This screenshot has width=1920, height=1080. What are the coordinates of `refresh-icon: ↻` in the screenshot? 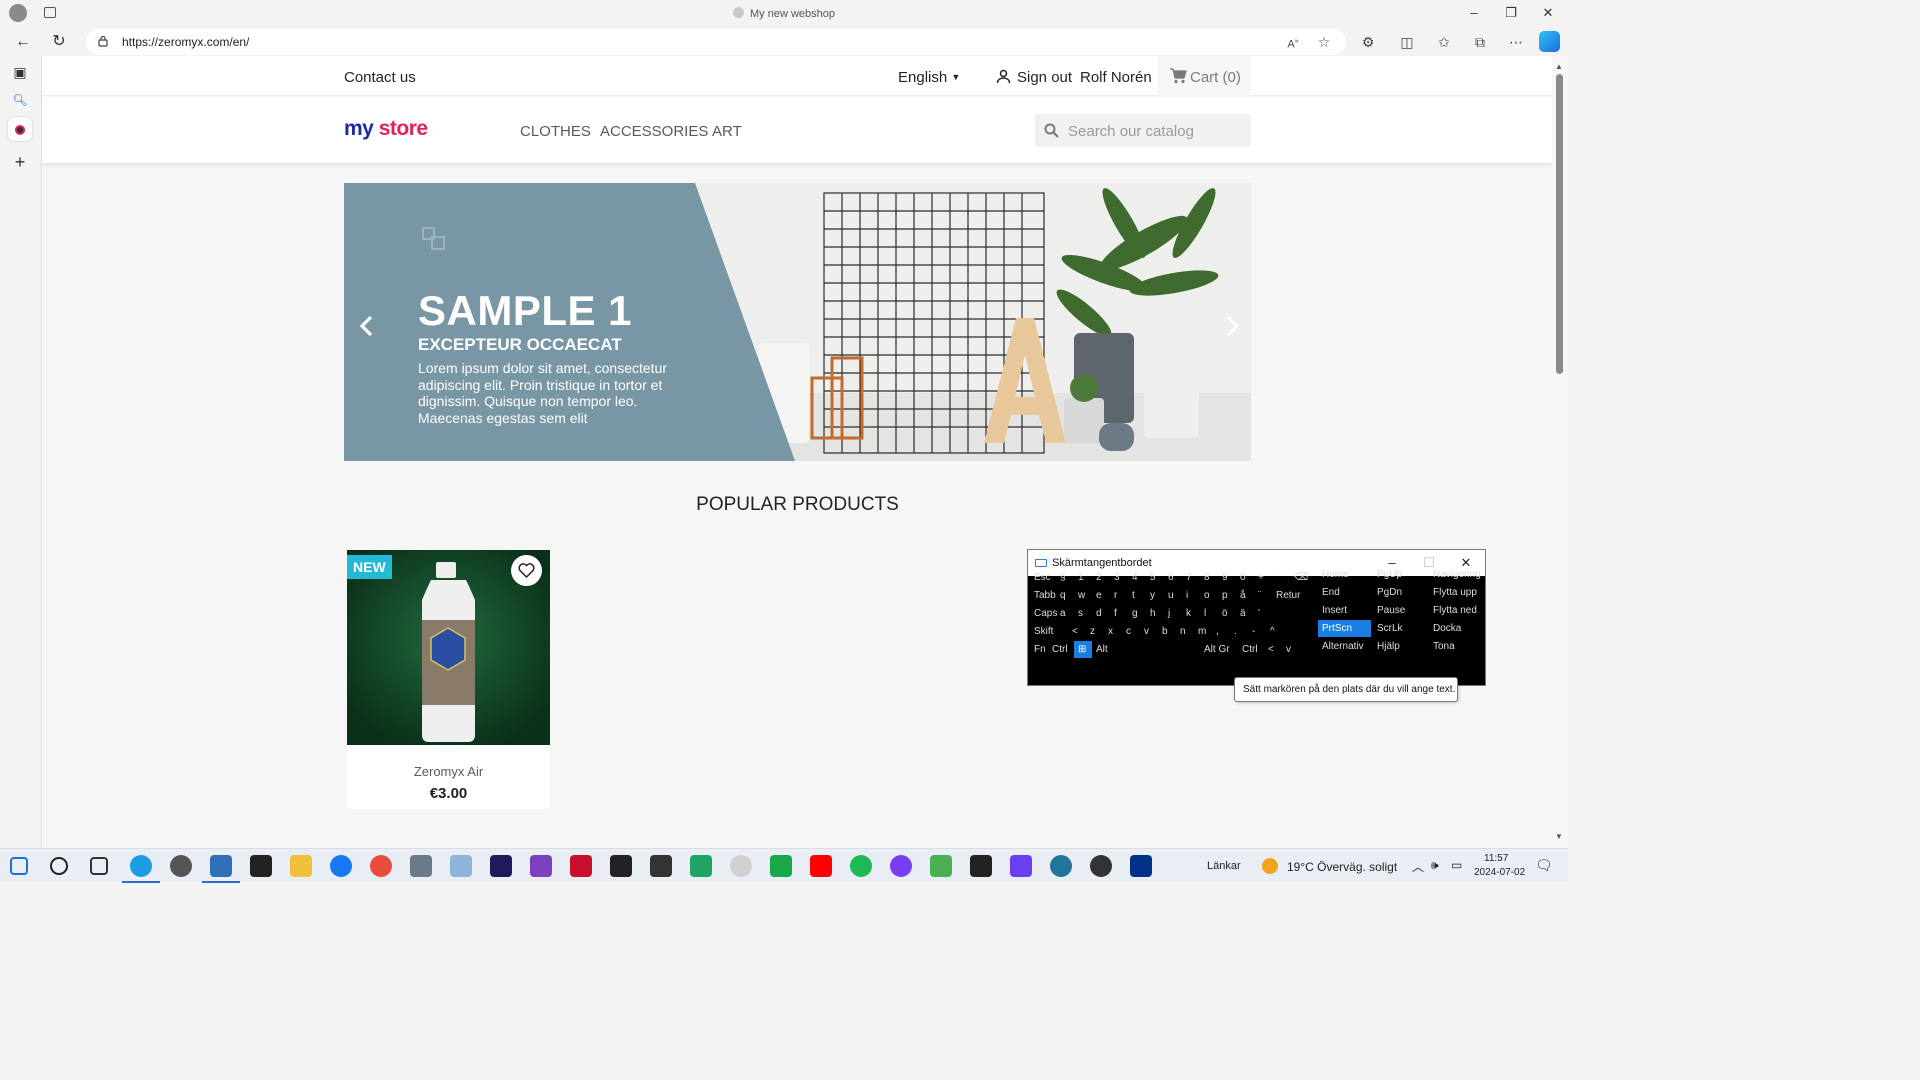 It's located at (59, 42).